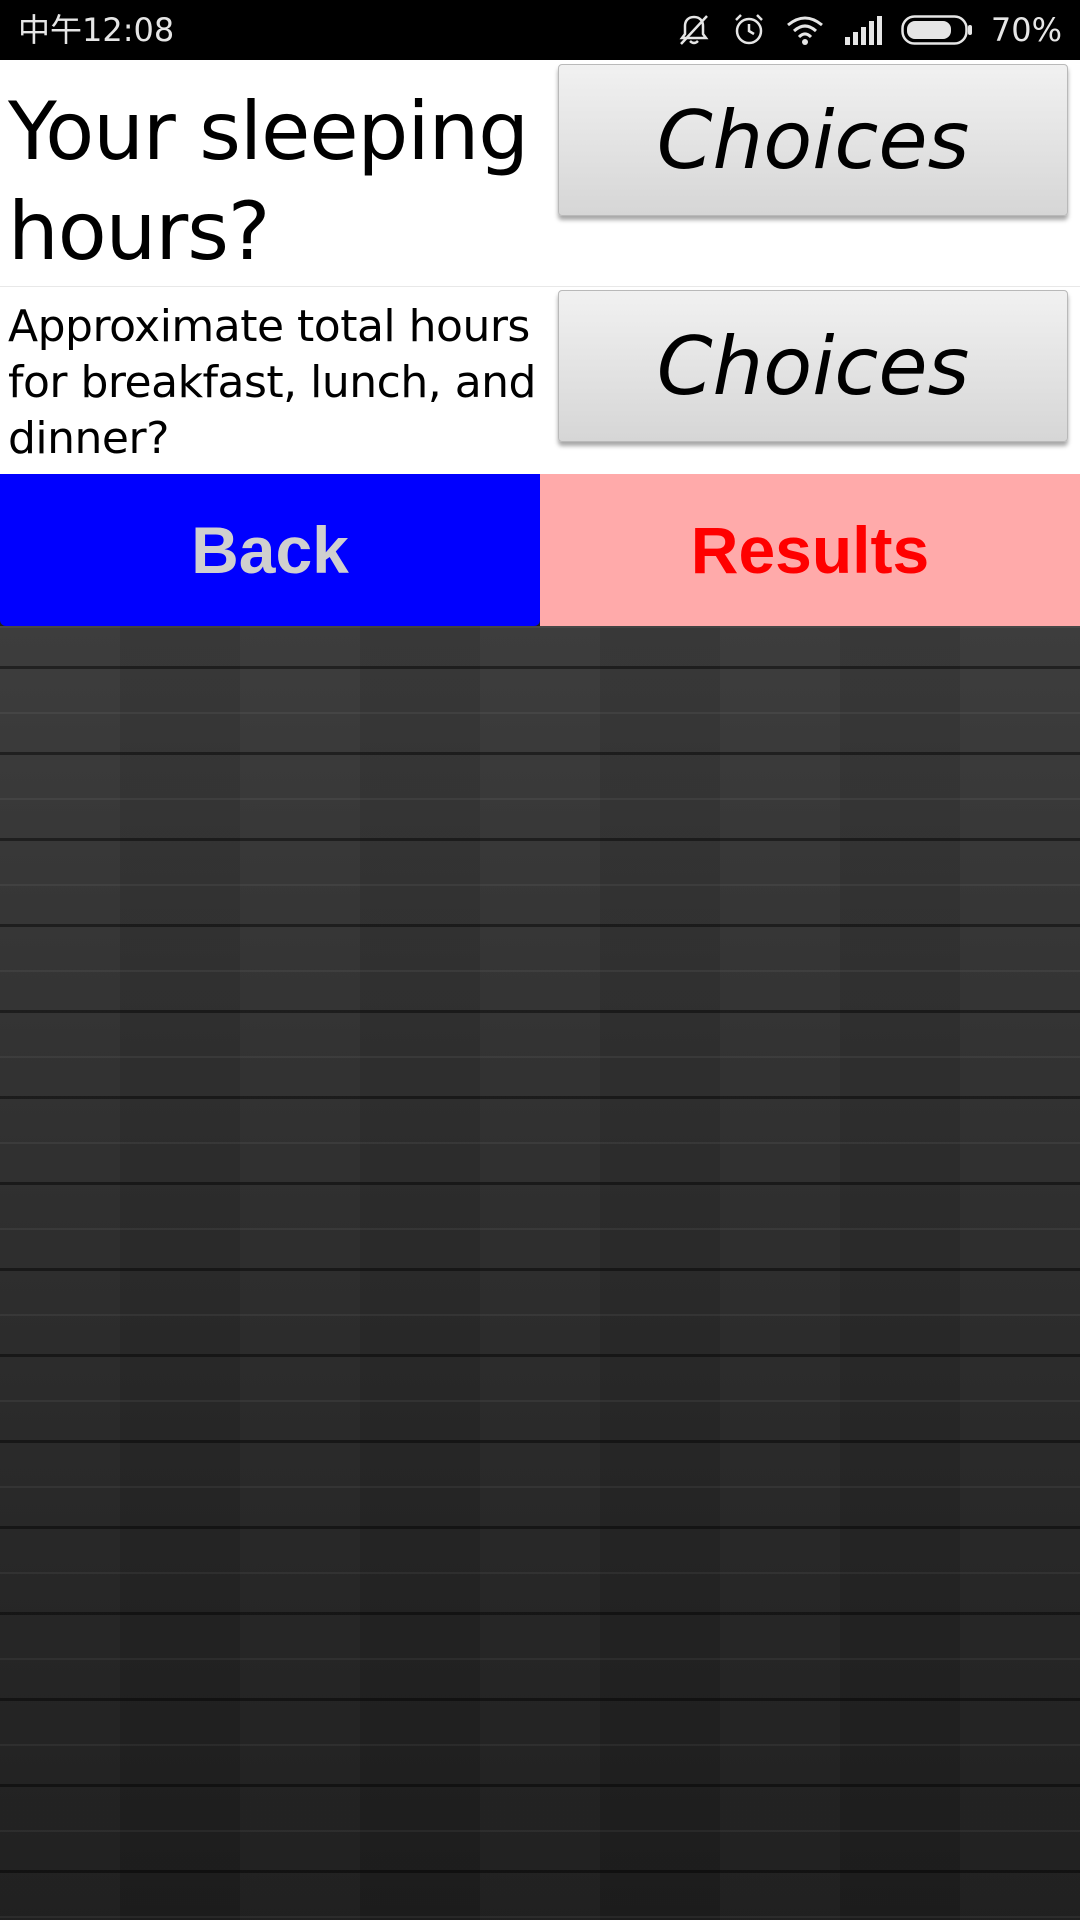 Image resolution: width=1080 pixels, height=1920 pixels. I want to click on status-icons: 70%, so click(868, 30).